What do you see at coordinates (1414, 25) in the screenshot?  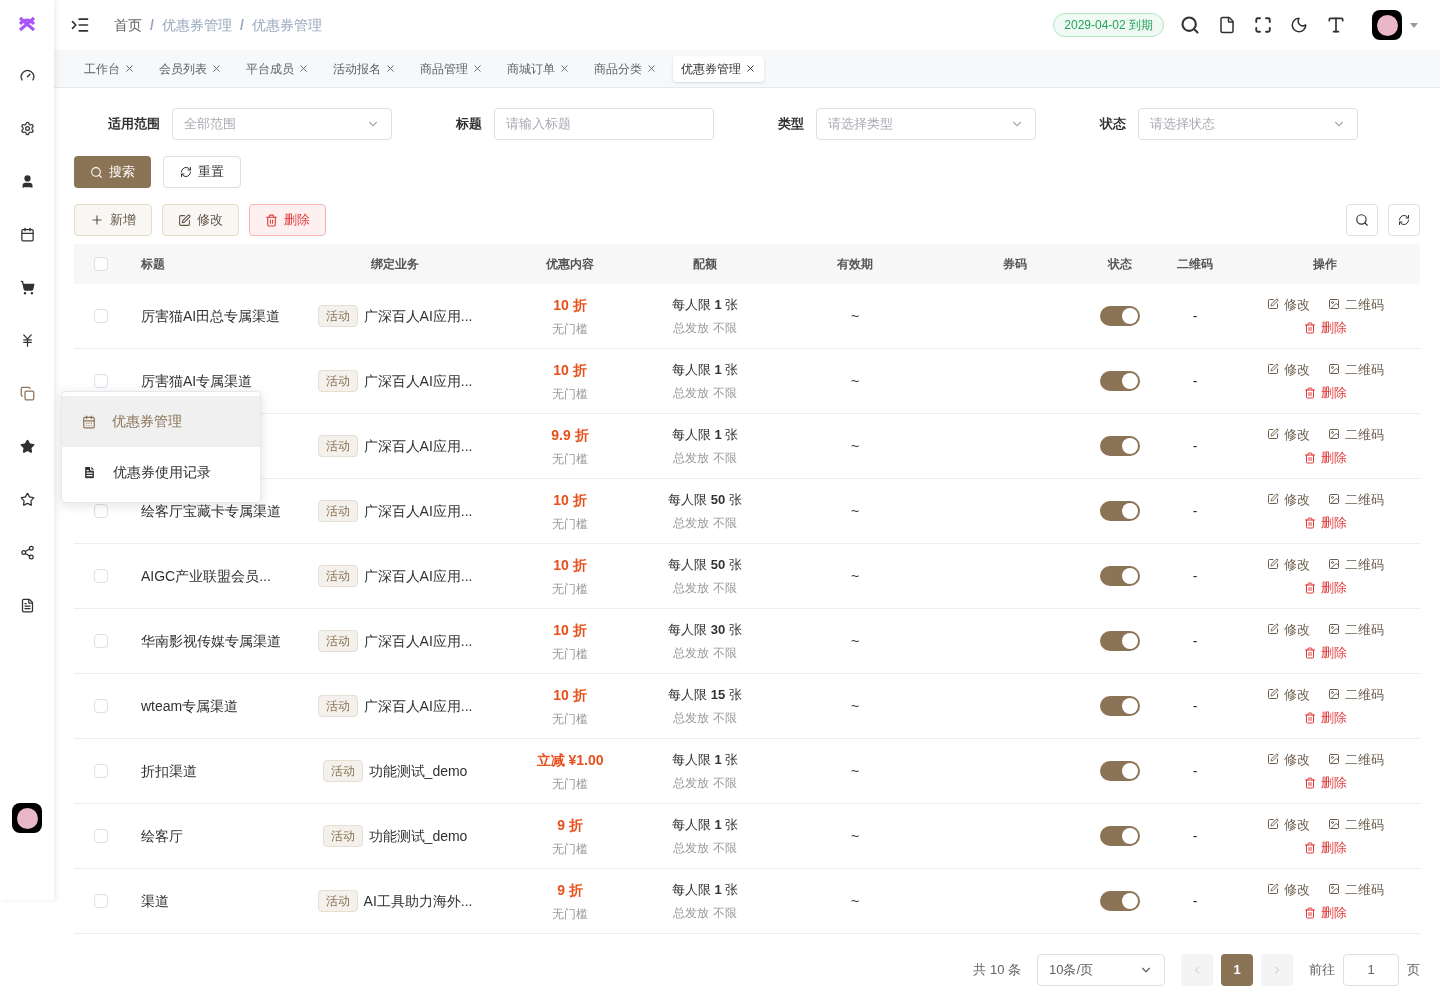 I see `caret-icon` at bounding box center [1414, 25].